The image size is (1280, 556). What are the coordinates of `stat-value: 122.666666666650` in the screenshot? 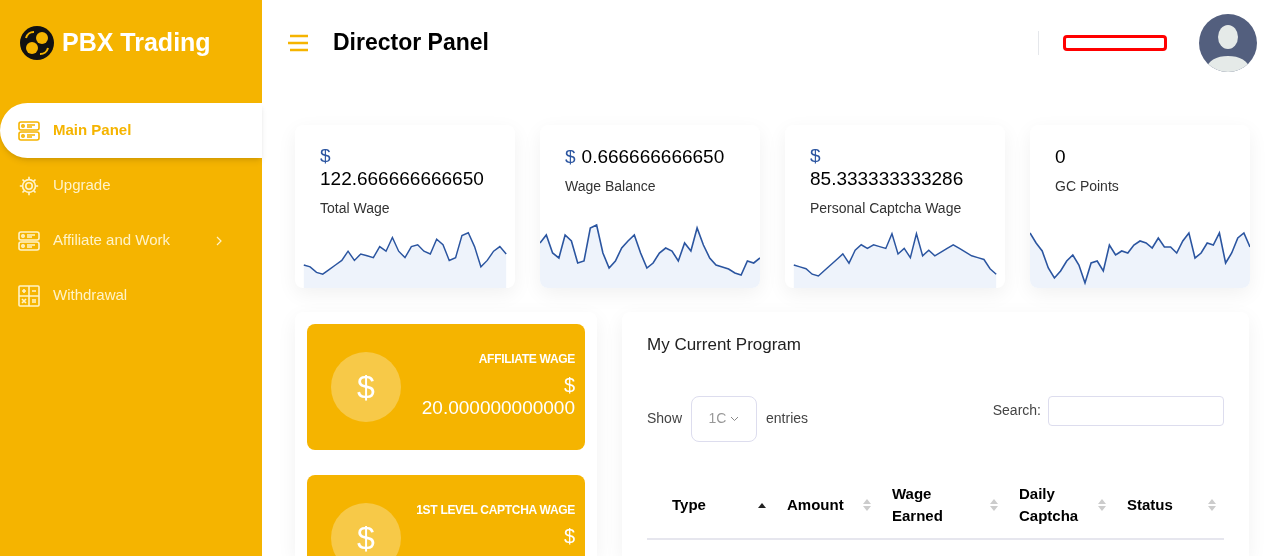 It's located at (402, 179).